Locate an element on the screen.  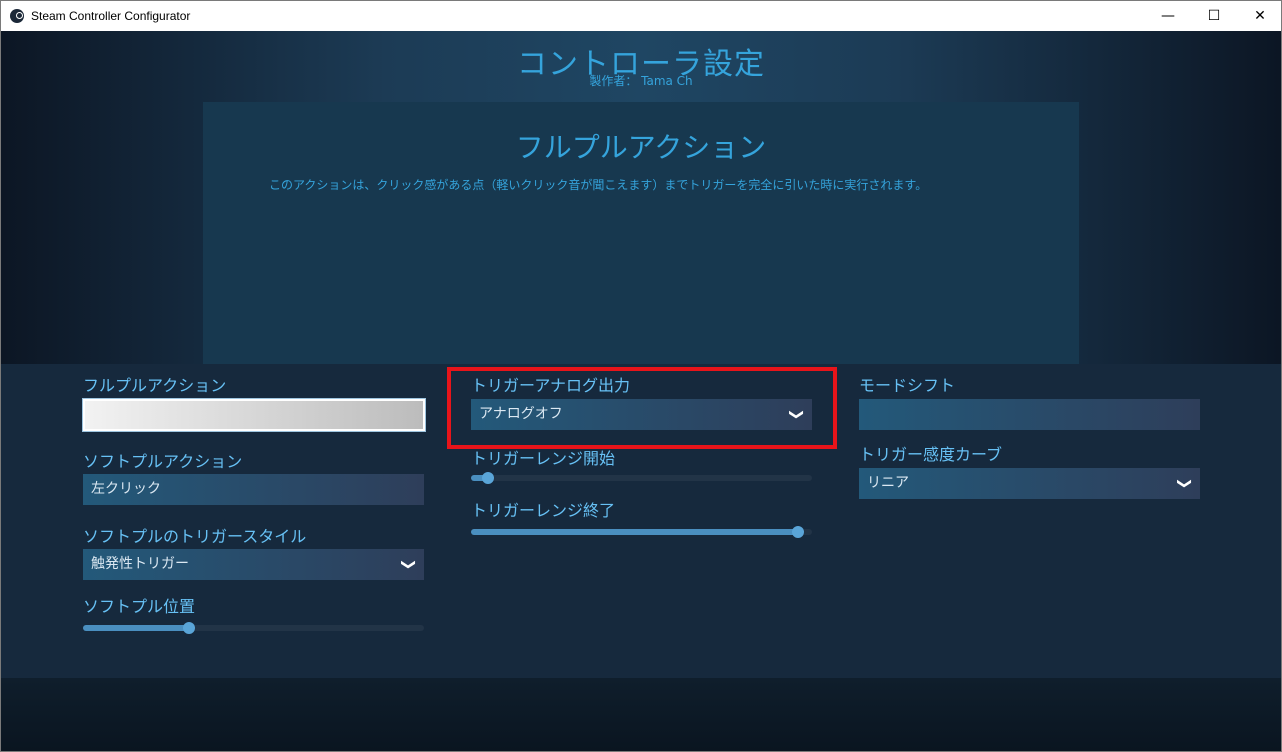
bottom-bar is located at coordinates (641, 714).